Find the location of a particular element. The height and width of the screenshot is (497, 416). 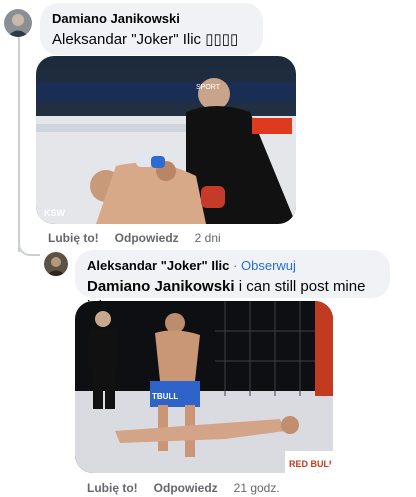

comment-actions: Lubię to! Odpowiedz 2 dni is located at coordinates (134, 238).